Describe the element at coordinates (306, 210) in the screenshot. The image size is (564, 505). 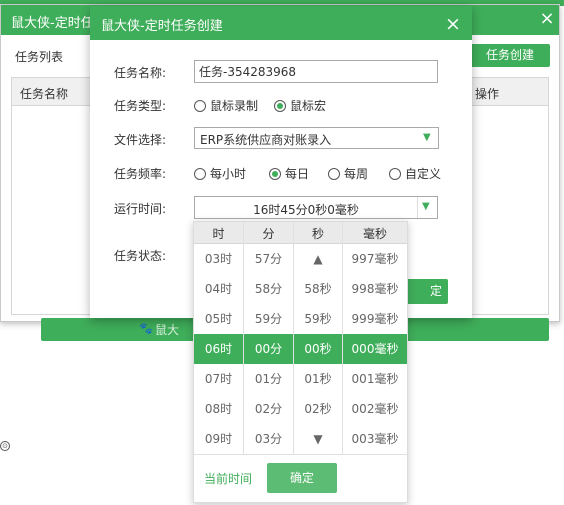
I see `run-time-value: 16时45分0秒0毫秒` at that location.